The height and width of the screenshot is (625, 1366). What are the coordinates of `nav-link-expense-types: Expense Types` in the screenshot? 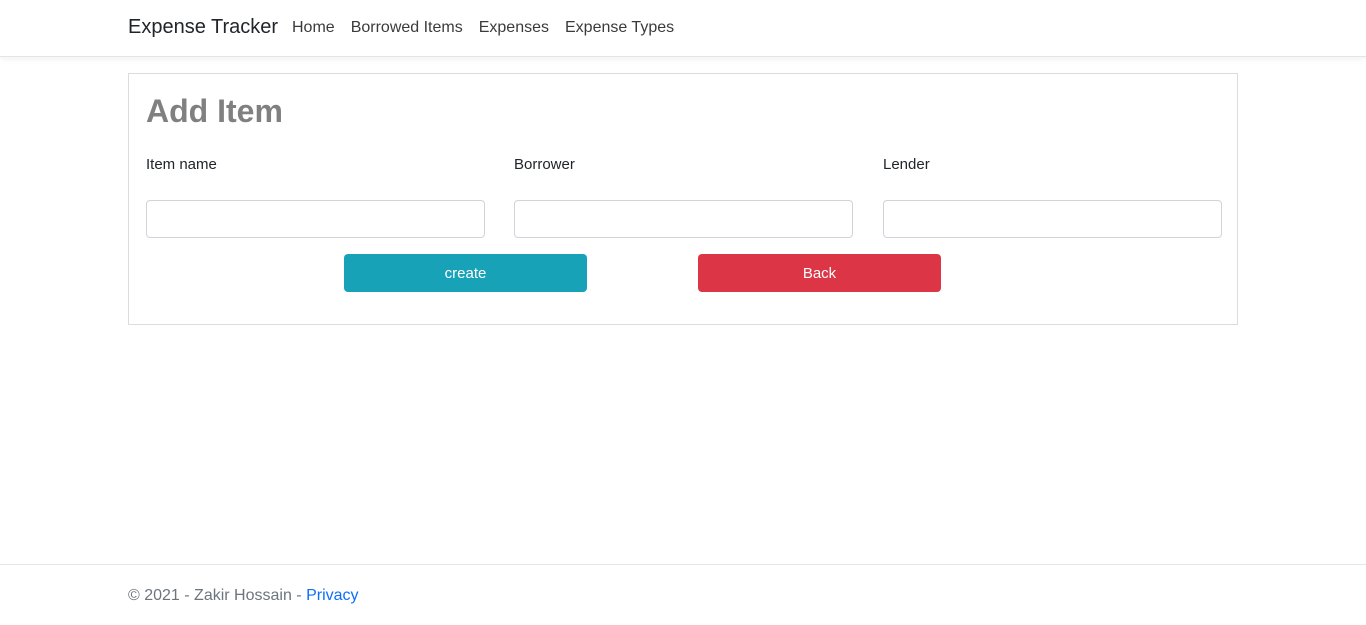 It's located at (619, 28).